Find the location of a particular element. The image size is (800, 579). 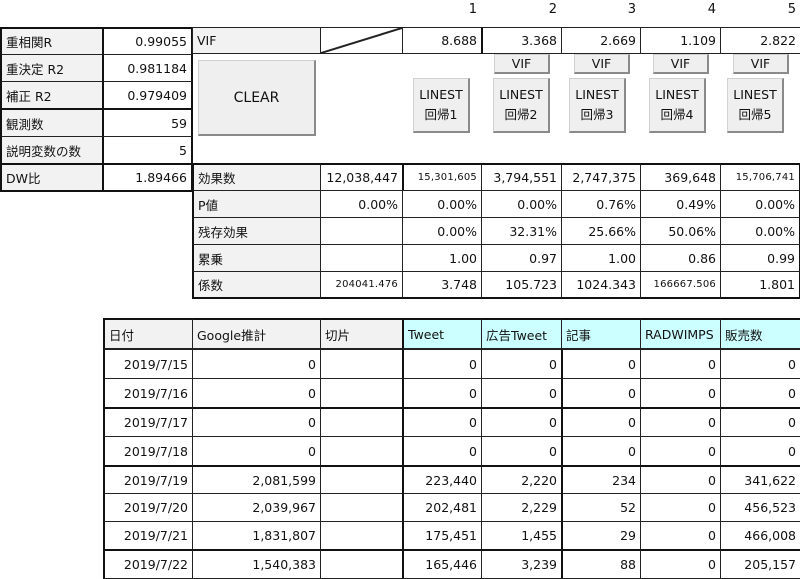

effect-value: 369,648 is located at coordinates (680, 177).